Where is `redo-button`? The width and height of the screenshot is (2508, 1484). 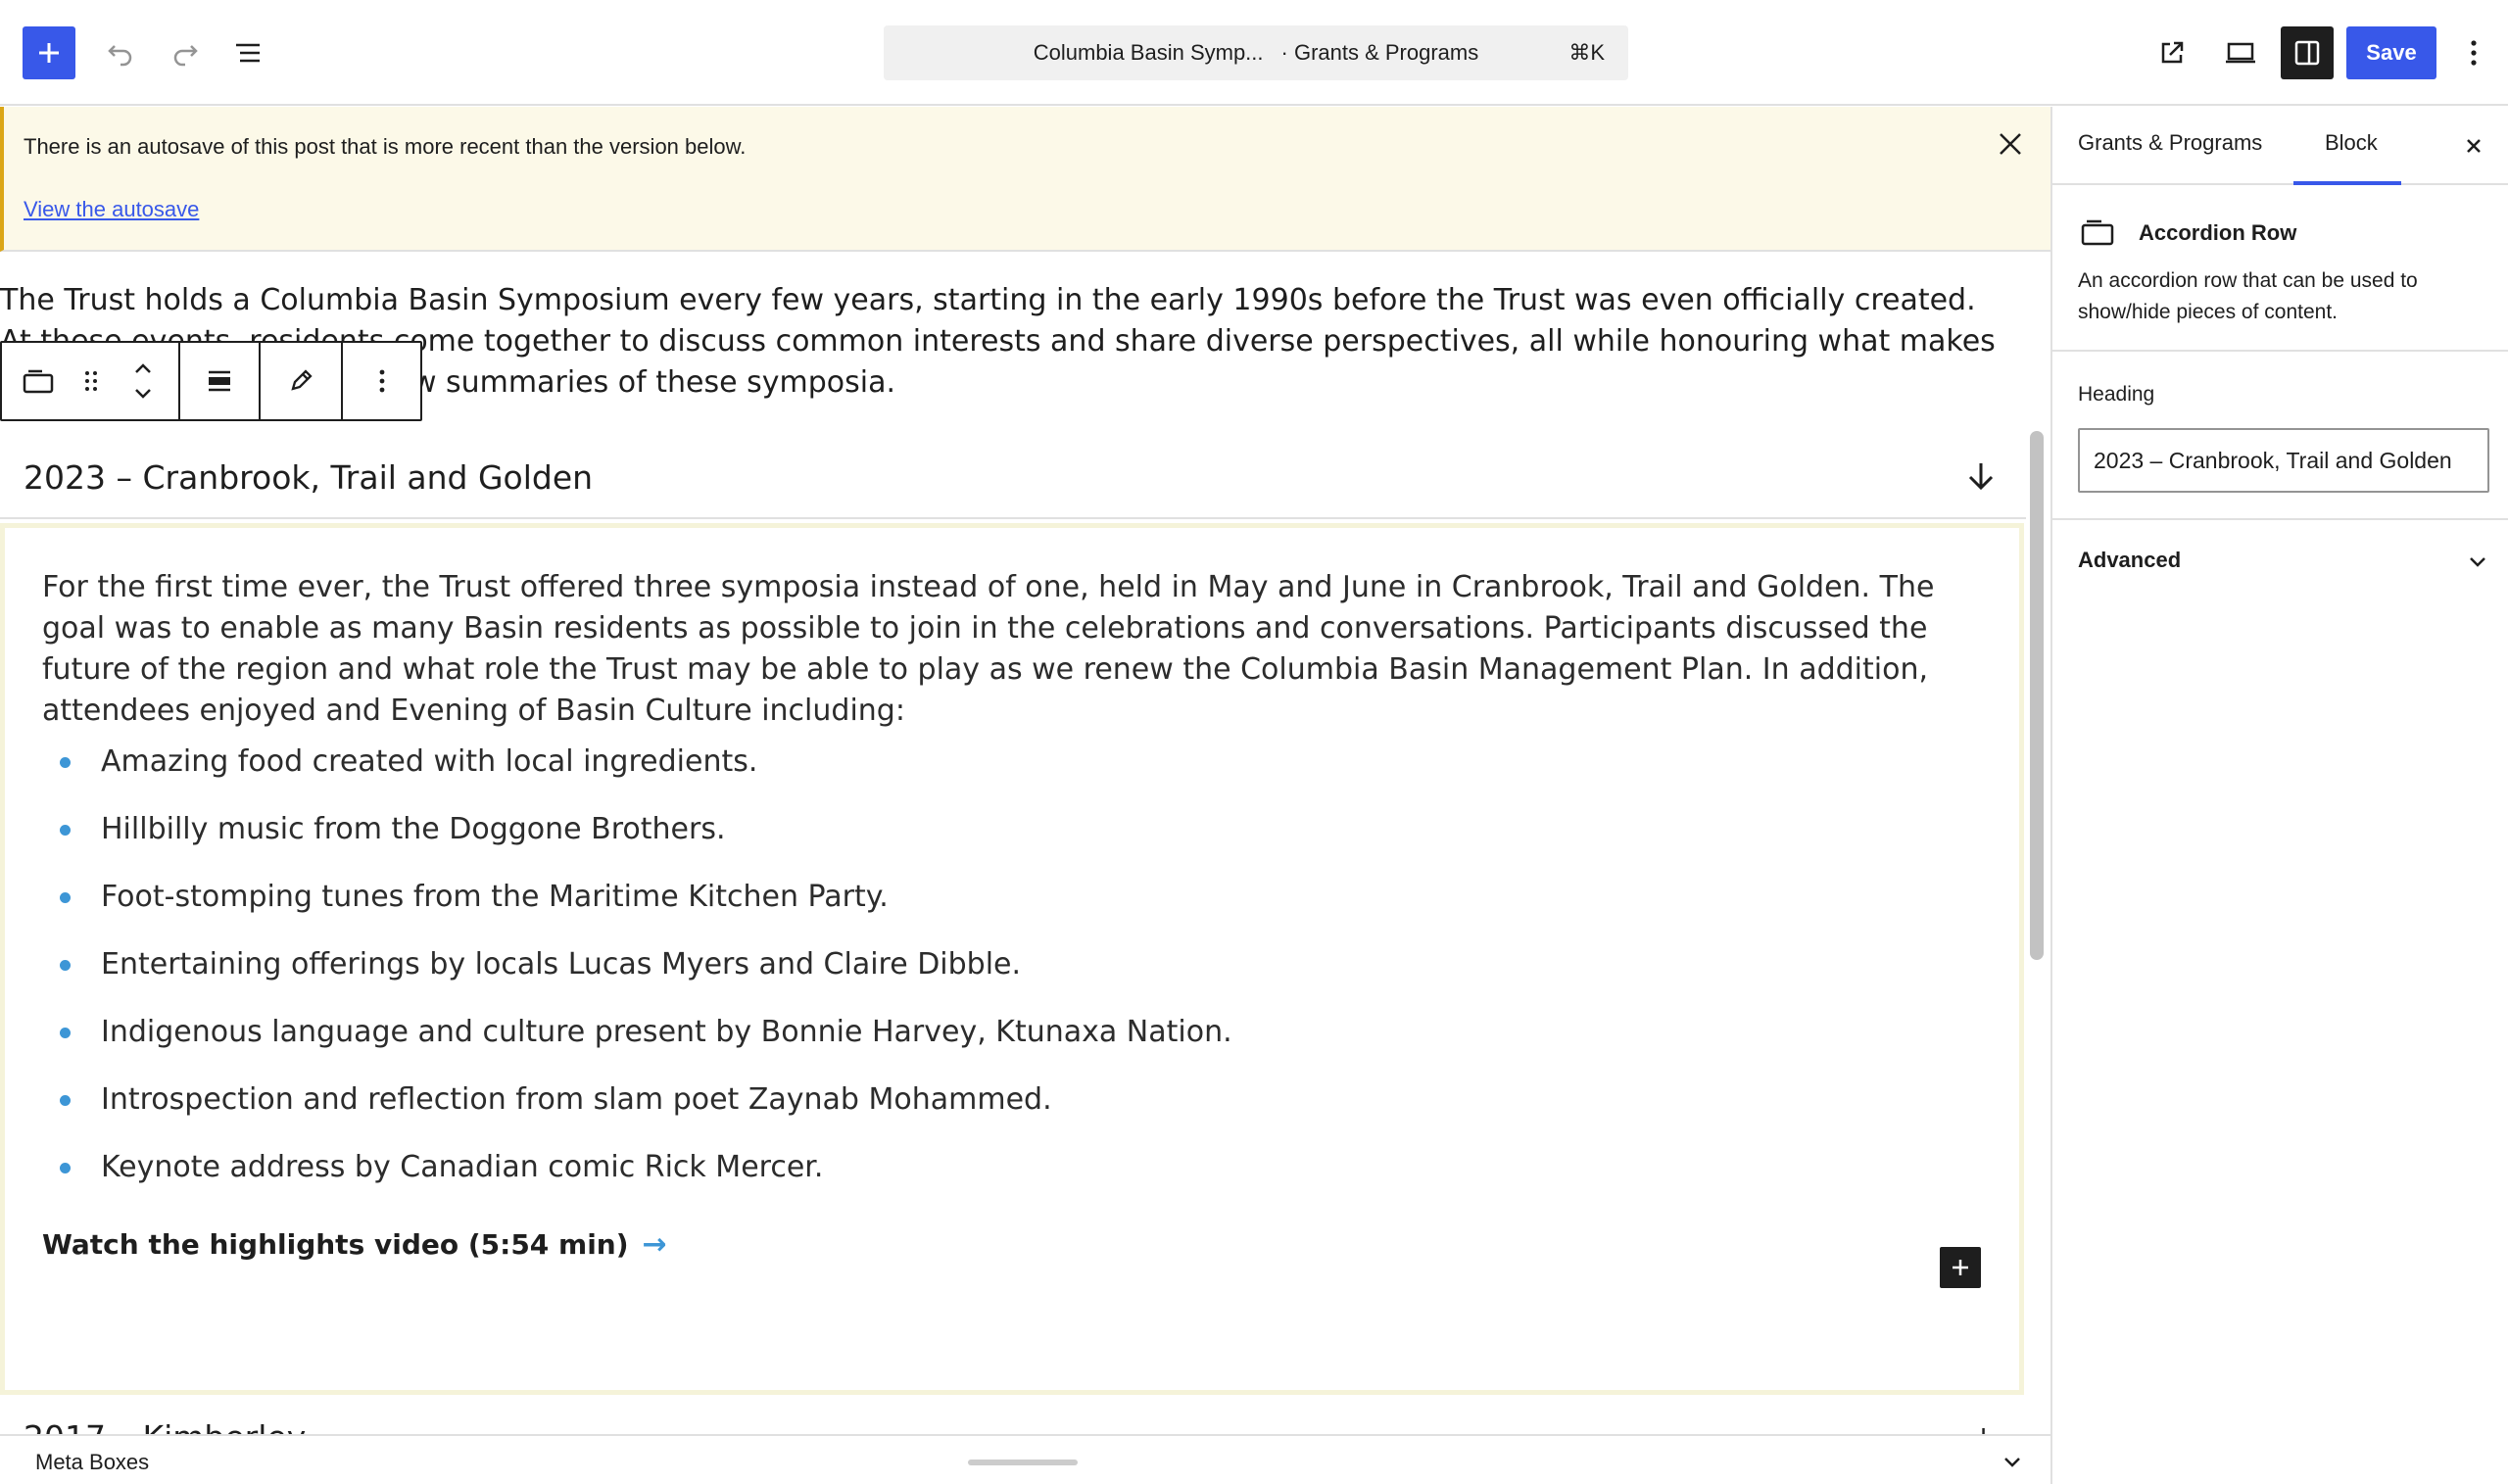 redo-button is located at coordinates (185, 52).